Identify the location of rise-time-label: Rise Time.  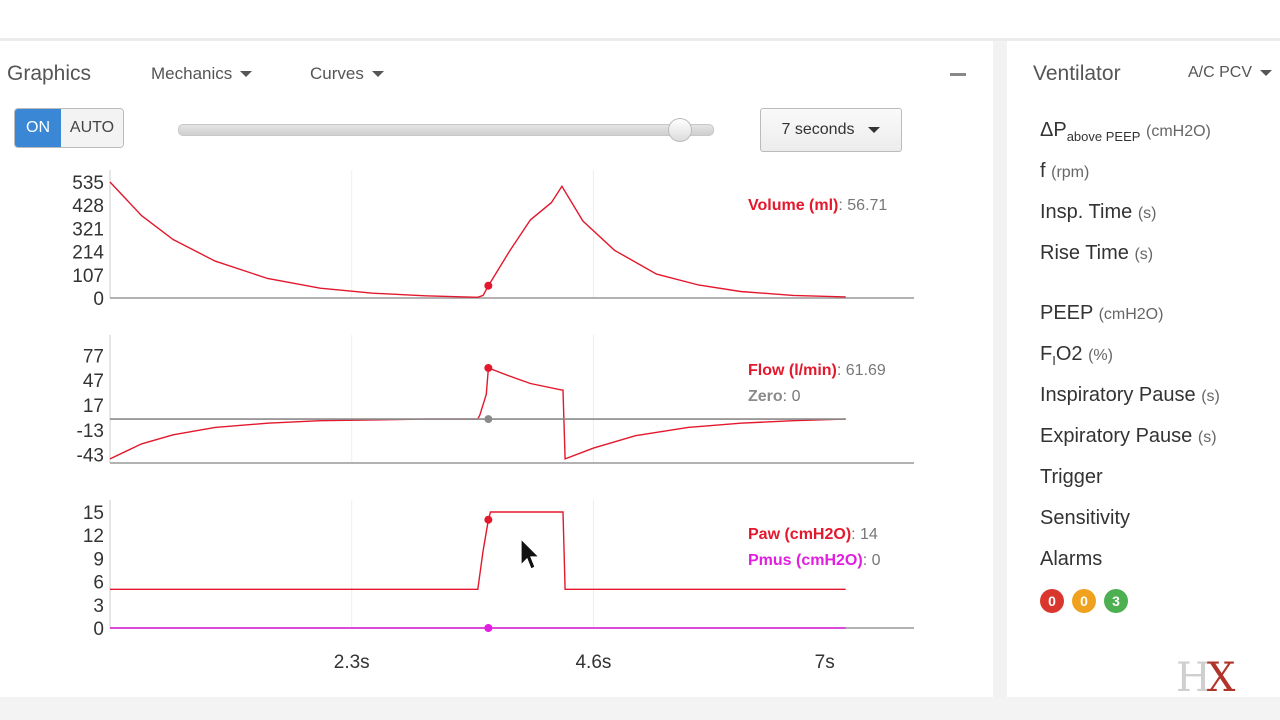
(1084, 253).